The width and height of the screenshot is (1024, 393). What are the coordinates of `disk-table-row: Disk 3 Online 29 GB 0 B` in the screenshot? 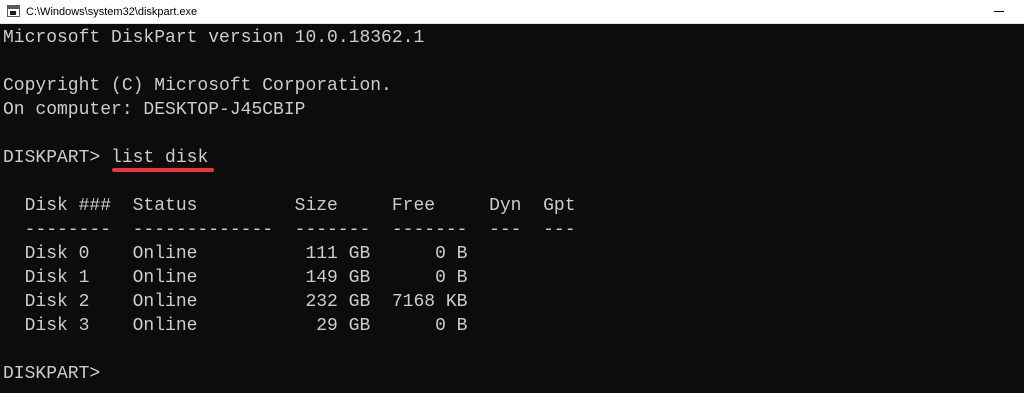 It's located at (235, 326).